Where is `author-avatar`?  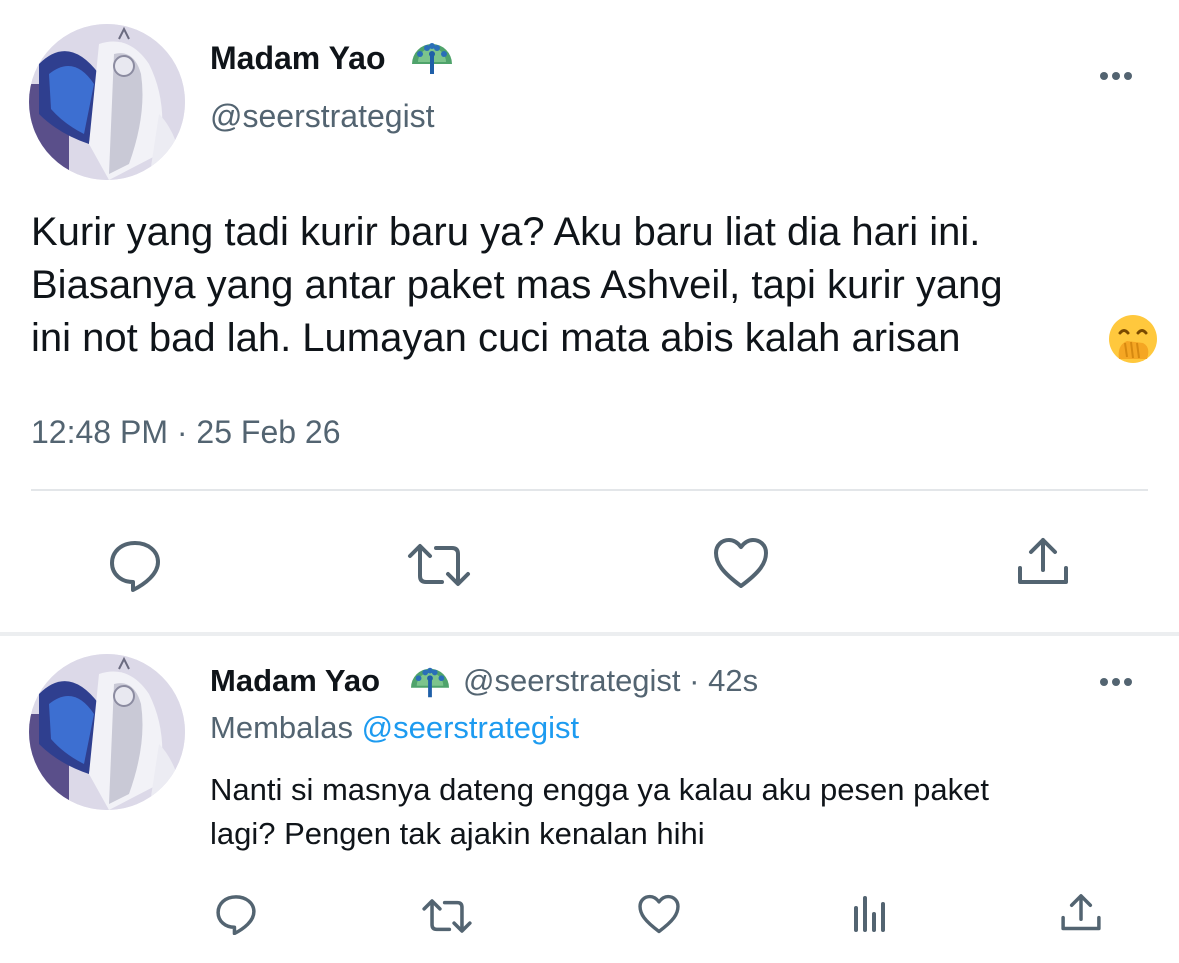 author-avatar is located at coordinates (107, 102).